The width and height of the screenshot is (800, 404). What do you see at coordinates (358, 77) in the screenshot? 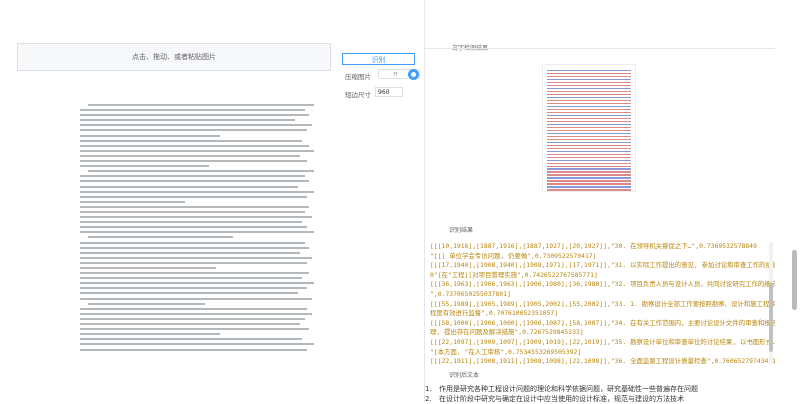
I see `compress-label: 压缩图片` at bounding box center [358, 77].